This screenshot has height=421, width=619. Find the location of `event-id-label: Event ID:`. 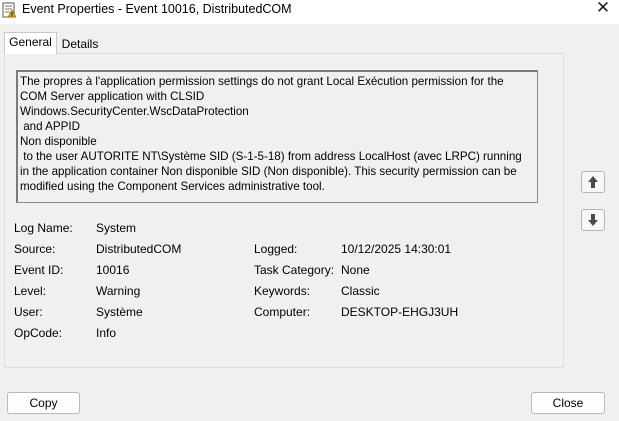

event-id-label: Event ID: is located at coordinates (39, 270).